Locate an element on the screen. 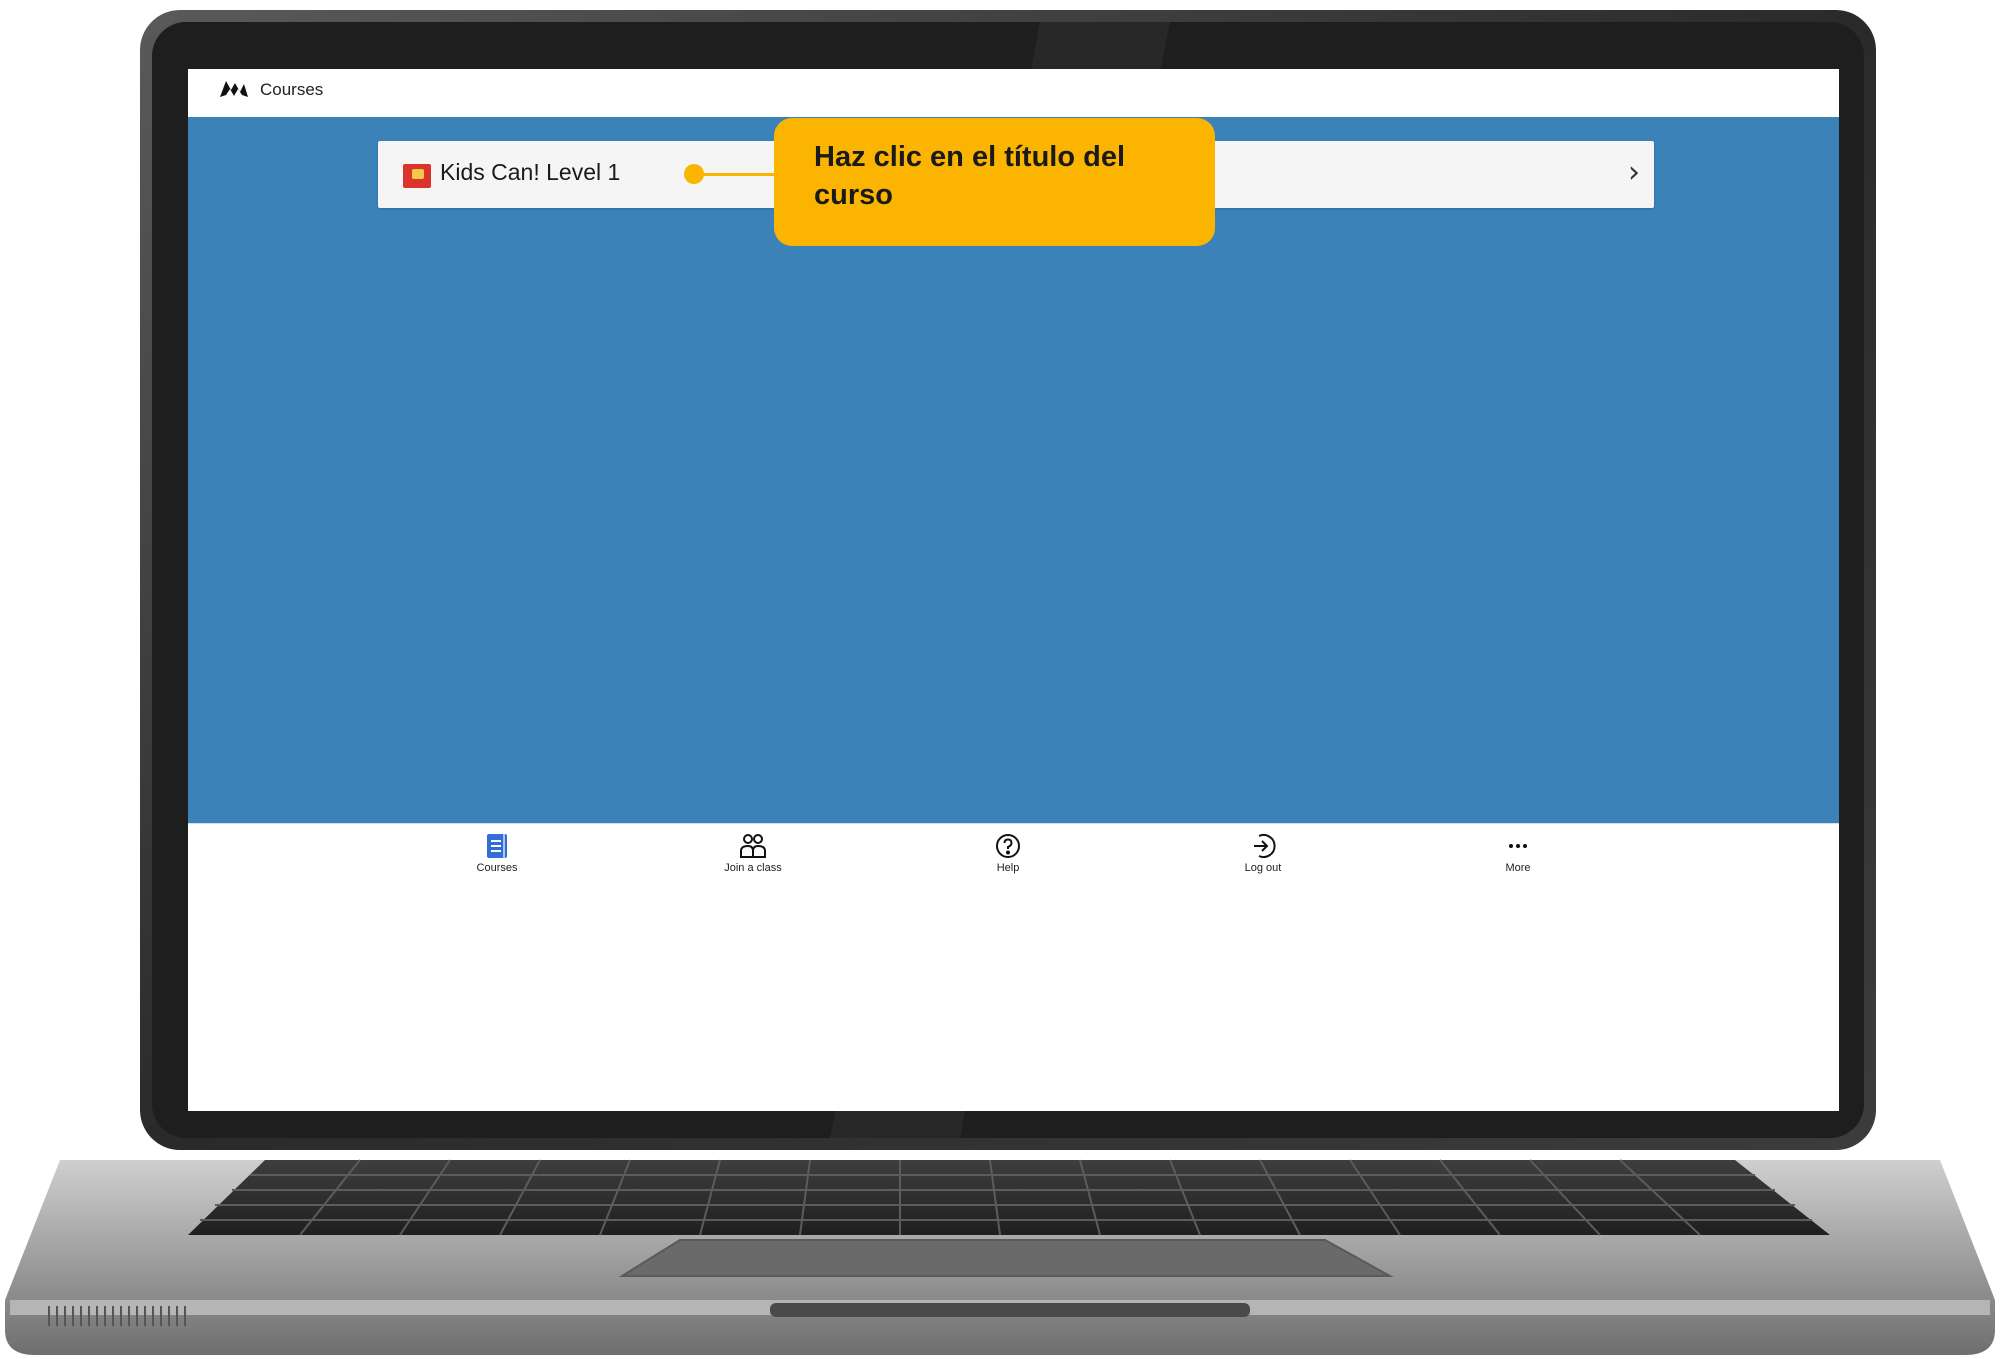  nav-courses: Courses is located at coordinates (497, 856).